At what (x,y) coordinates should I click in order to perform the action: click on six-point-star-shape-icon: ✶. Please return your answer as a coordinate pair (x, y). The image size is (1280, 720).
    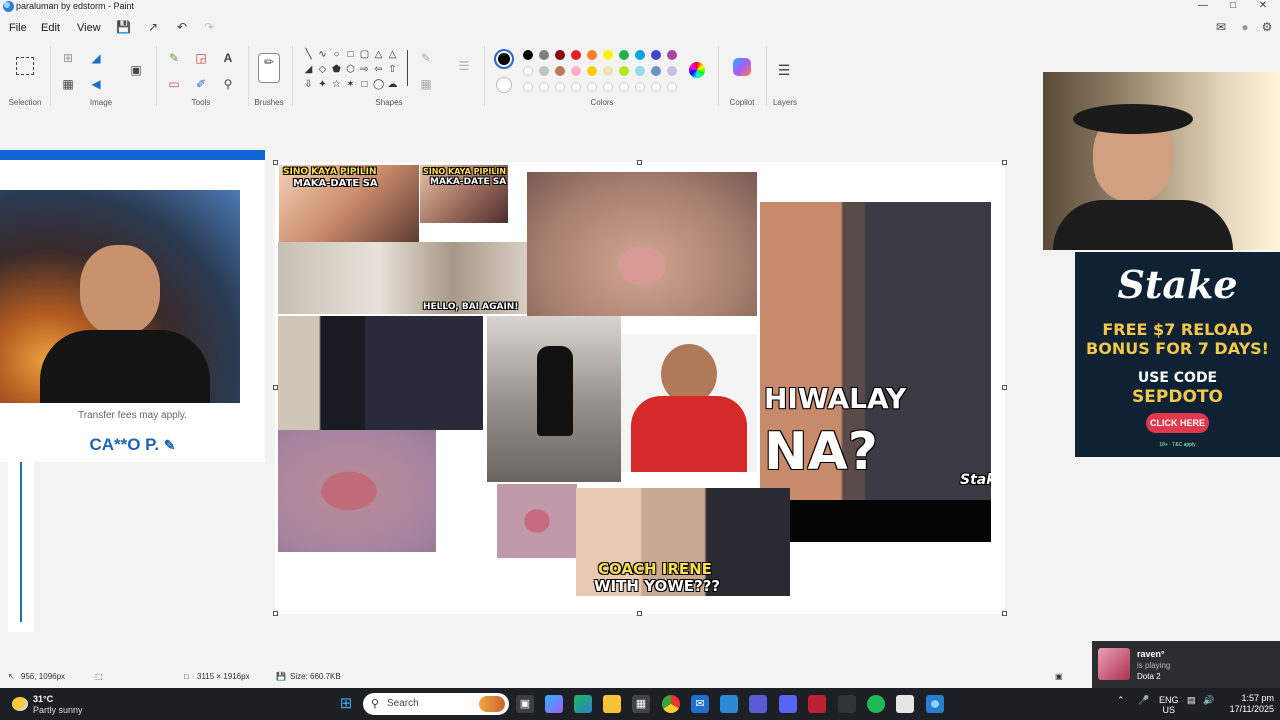
    Looking at the image, I should click on (350, 84).